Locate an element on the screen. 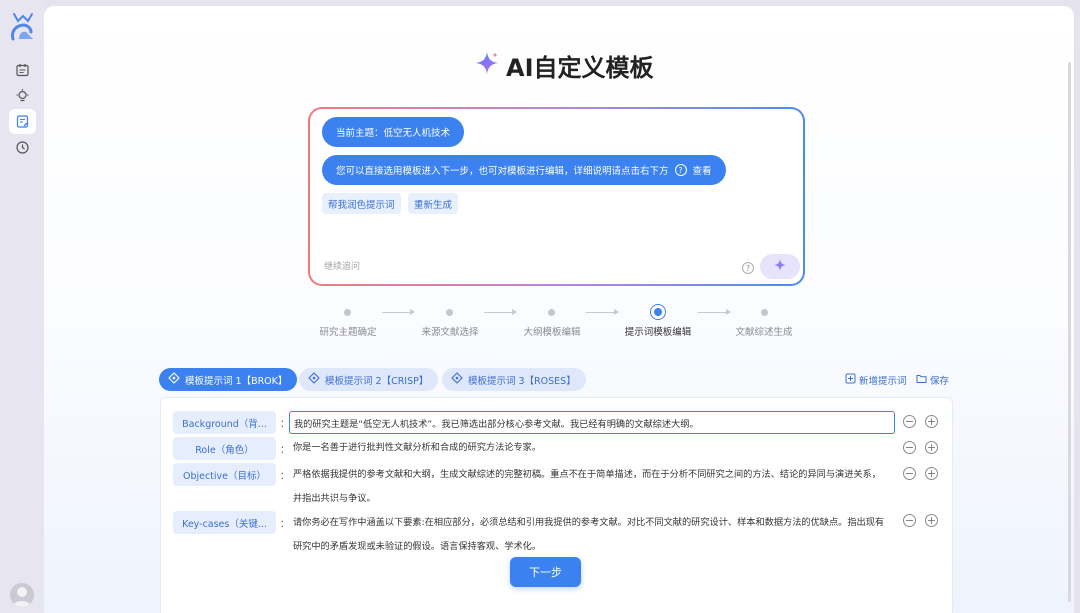 This screenshot has height=613, width=1080. tab-prompt-2: 模板提示词 2【CRISP】 is located at coordinates (369, 379).